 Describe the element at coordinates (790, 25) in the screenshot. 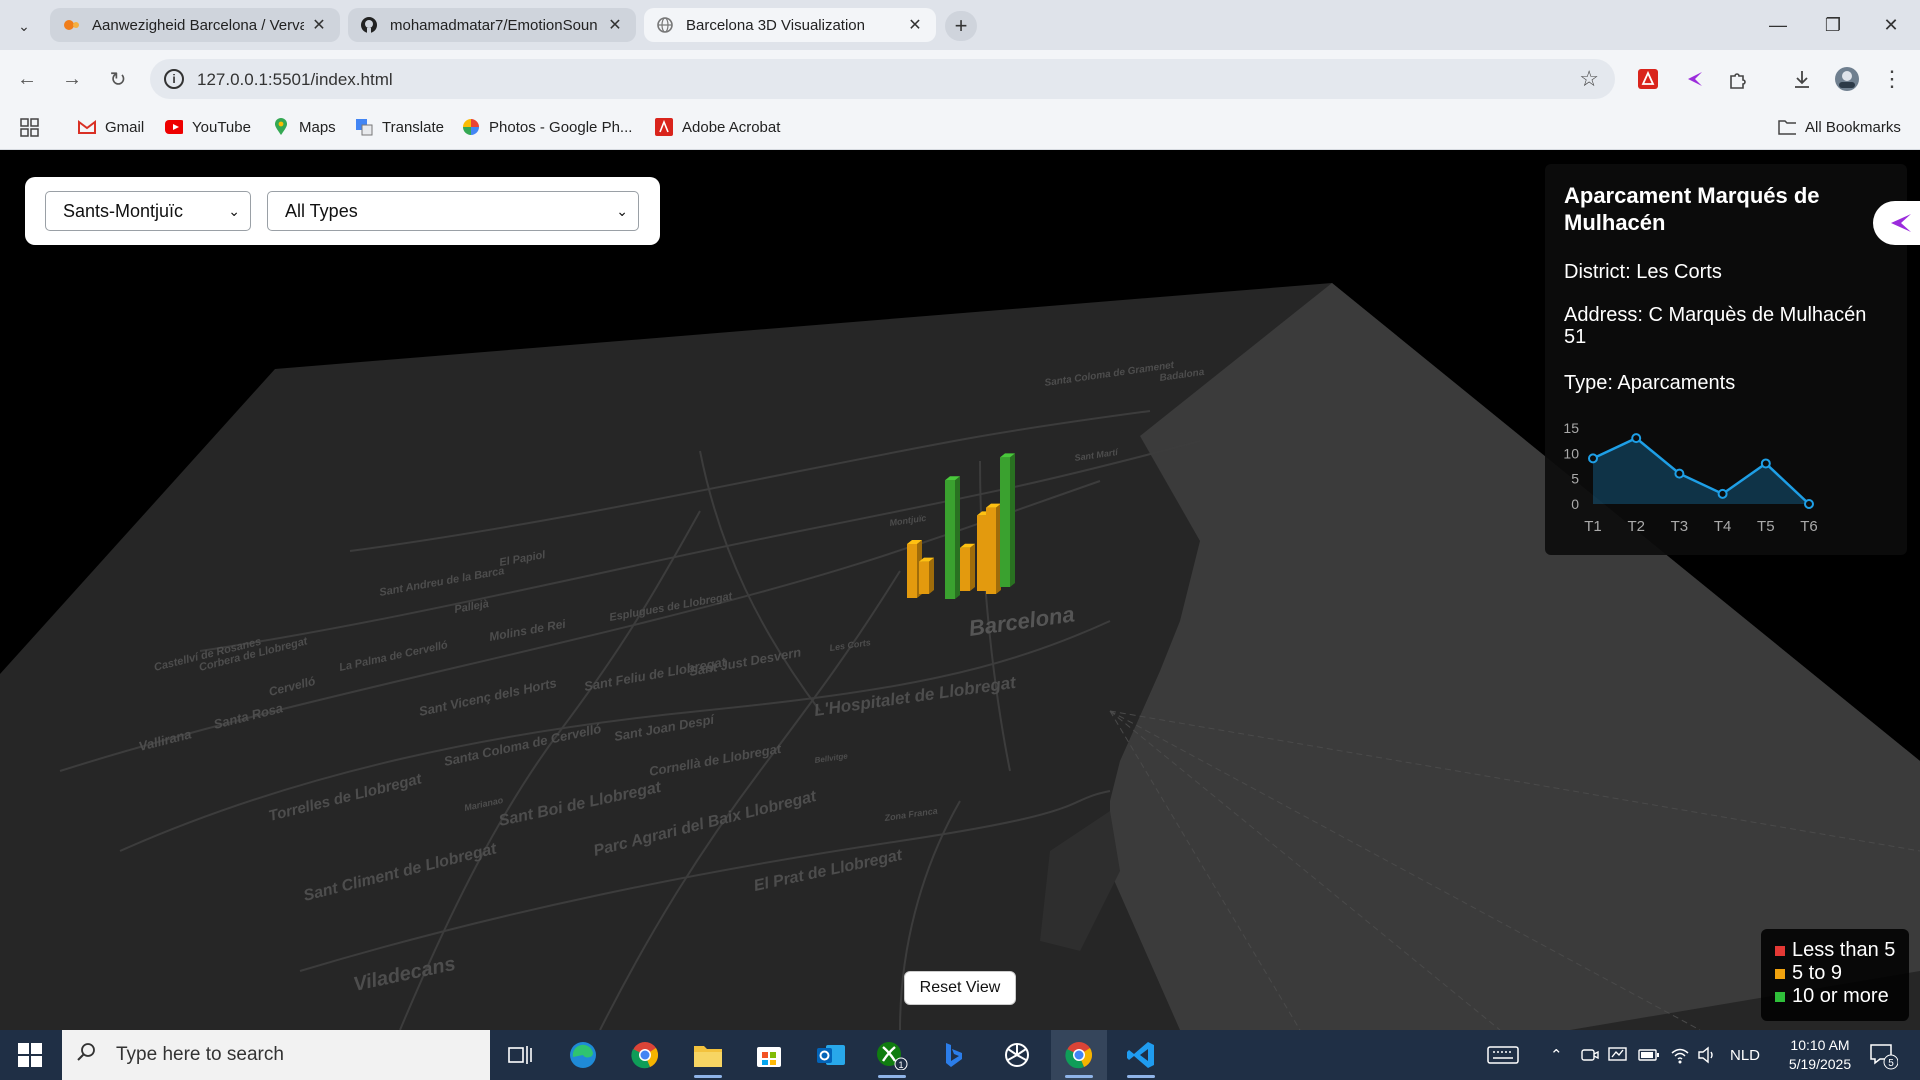

I see `tab-barcelona-3d: Barcelona 3D Visualization ✕` at that location.